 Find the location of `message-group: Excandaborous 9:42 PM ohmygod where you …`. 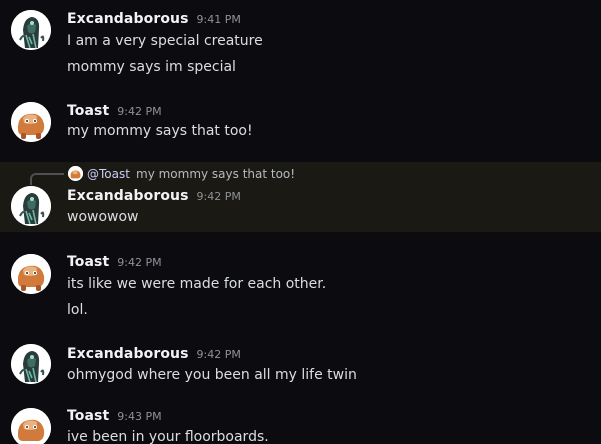

message-group: Excandaborous 9:42 PM ohmygod where you … is located at coordinates (300, 365).